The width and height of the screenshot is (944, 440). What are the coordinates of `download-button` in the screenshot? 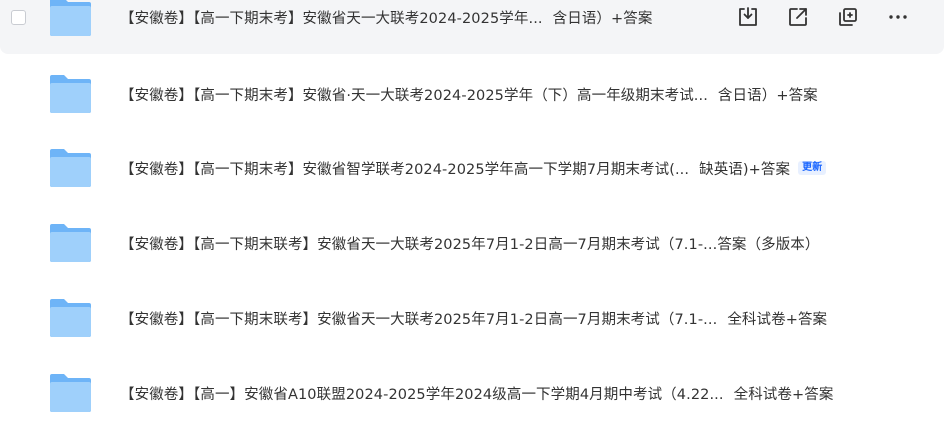 It's located at (748, 17).